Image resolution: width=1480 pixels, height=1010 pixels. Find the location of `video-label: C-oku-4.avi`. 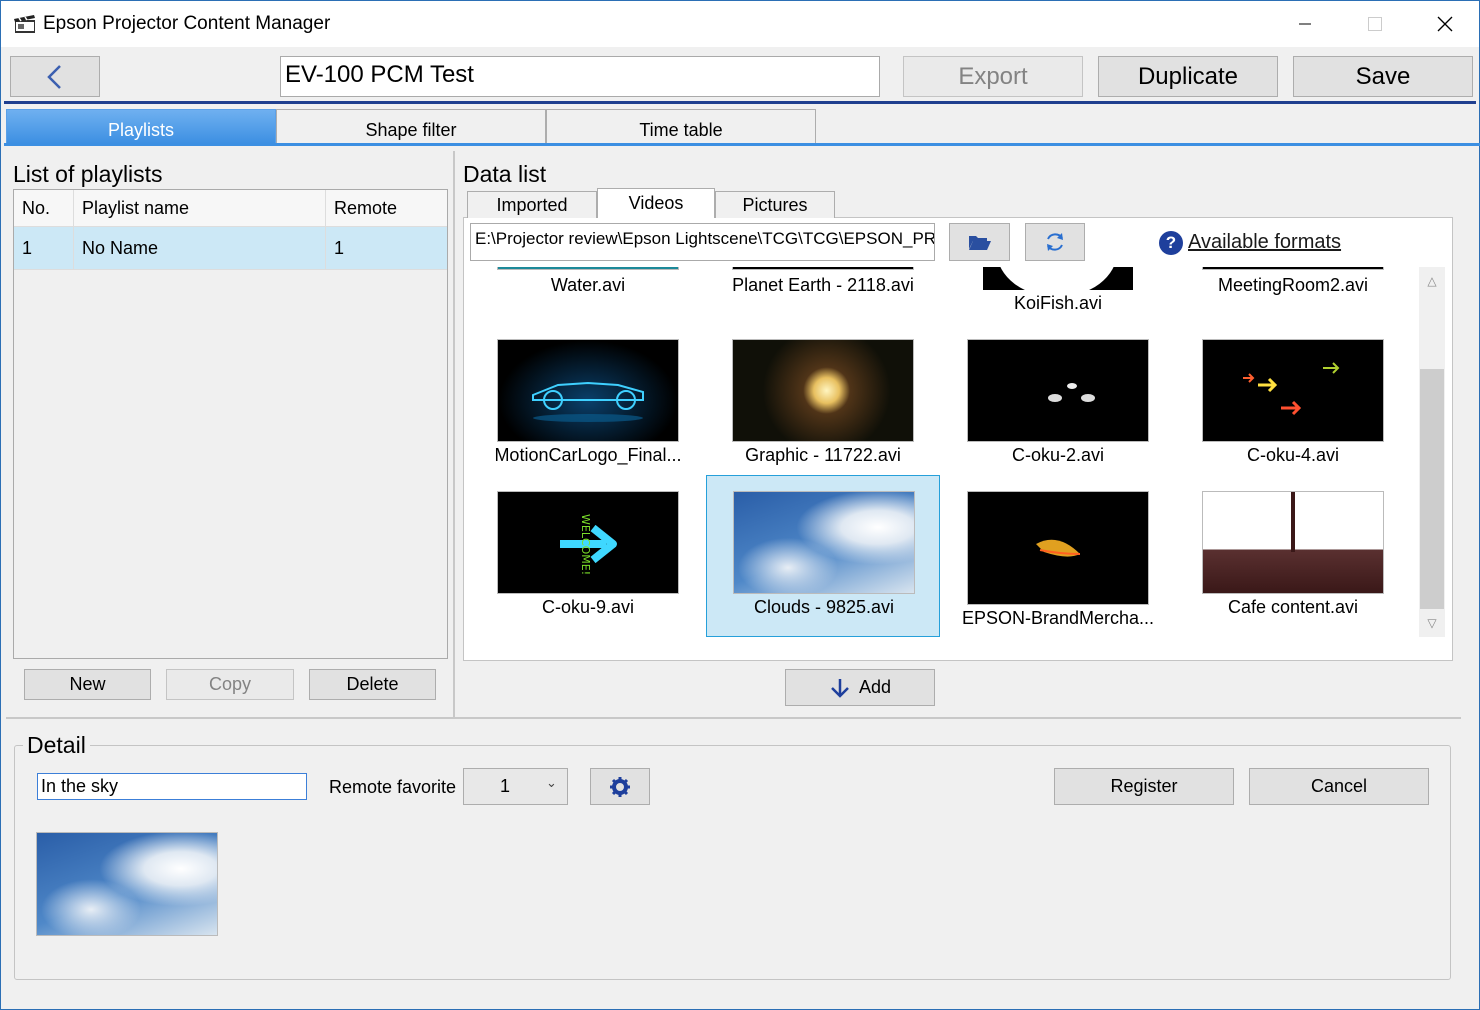

video-label: C-oku-4.avi is located at coordinates (1293, 455).